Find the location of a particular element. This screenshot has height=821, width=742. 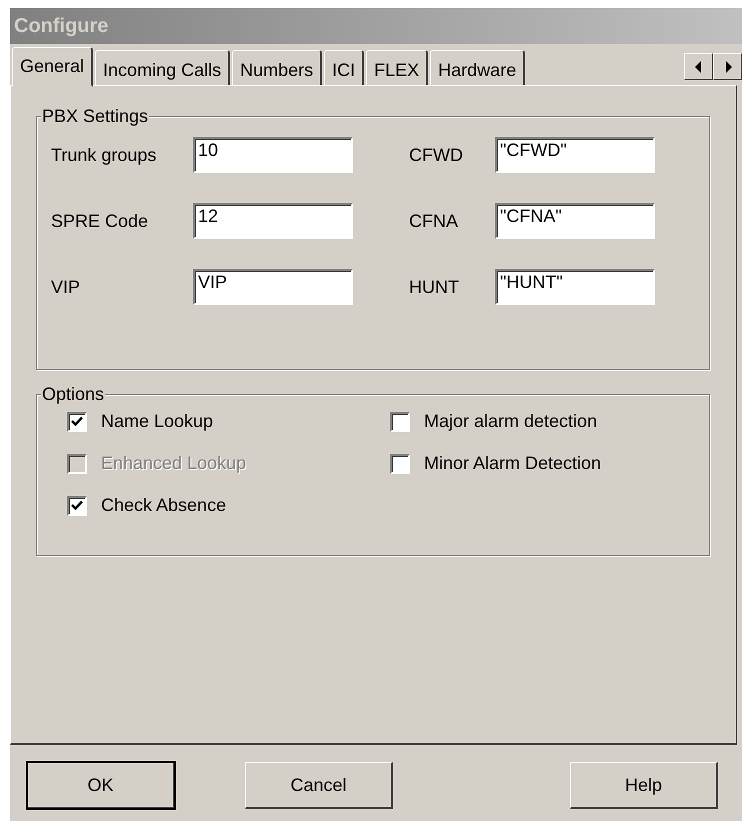

dialog-button: OK is located at coordinates (101, 785).